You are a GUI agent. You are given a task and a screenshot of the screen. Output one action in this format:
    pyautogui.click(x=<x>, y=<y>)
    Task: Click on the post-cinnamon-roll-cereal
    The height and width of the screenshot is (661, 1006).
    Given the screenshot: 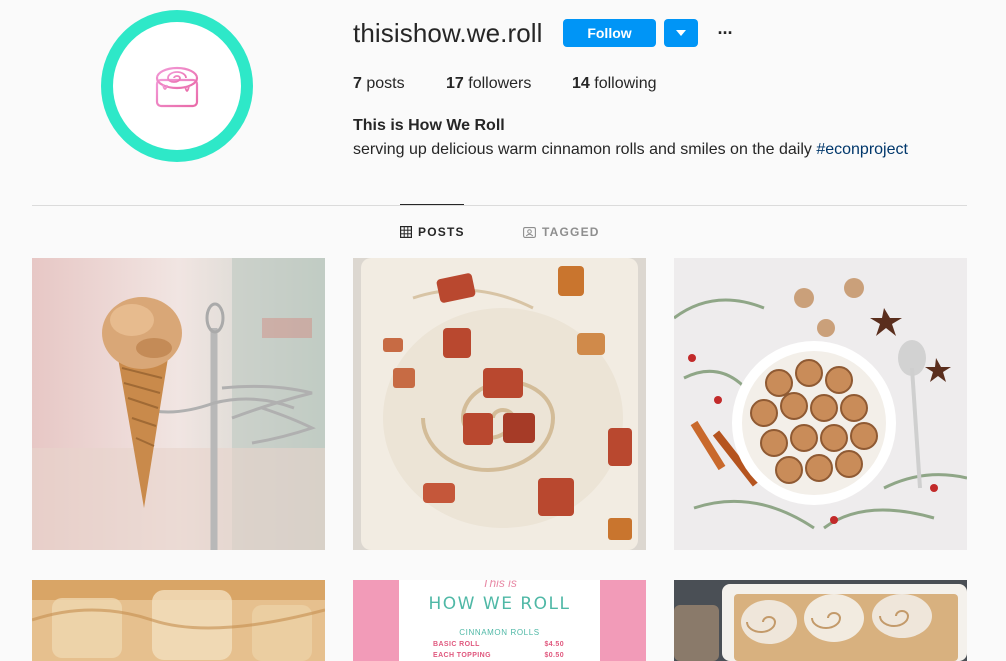 What is the action you would take?
    pyautogui.click(x=820, y=404)
    